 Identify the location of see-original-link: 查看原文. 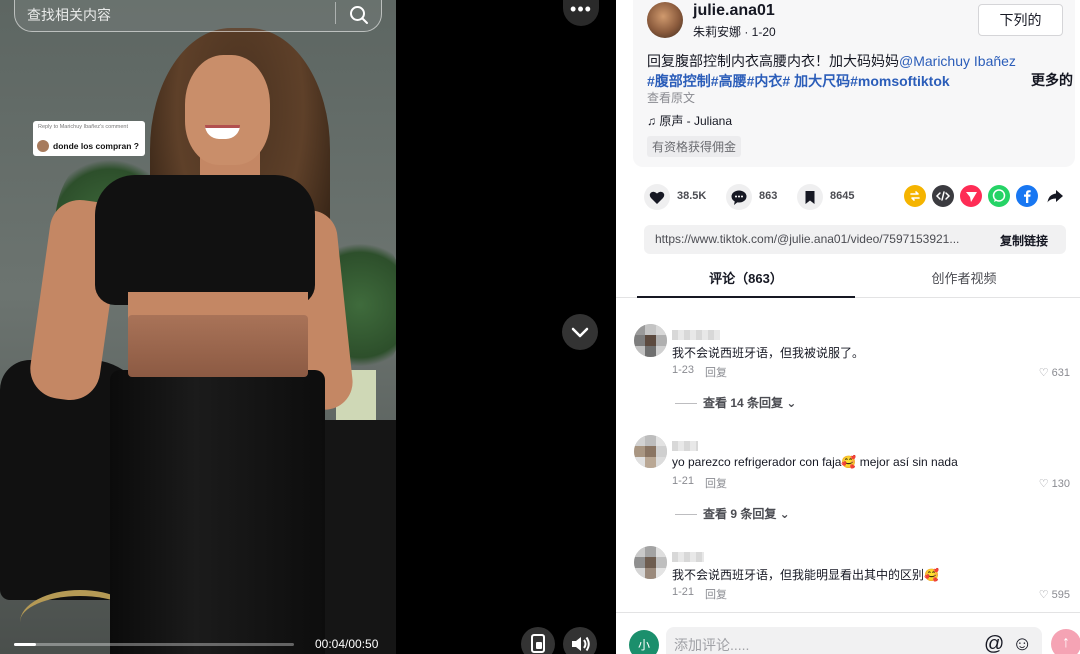
(671, 97).